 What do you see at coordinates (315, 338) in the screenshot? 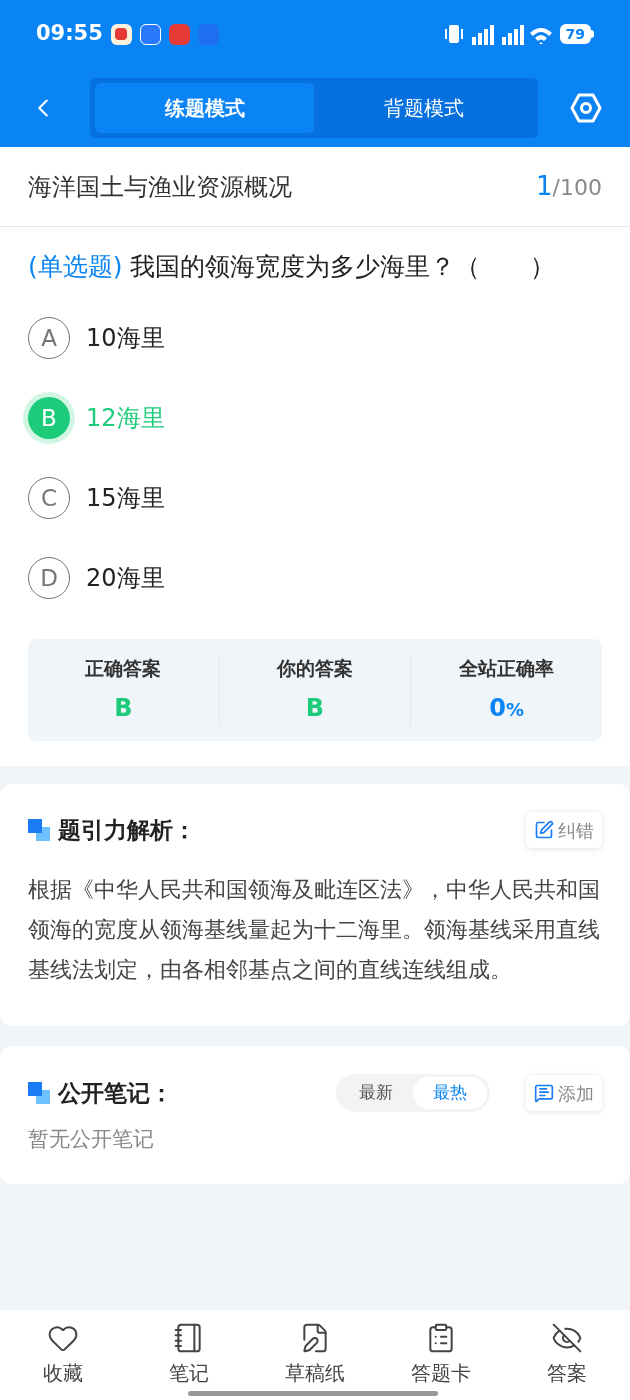
I see `answer-option: A 10海里` at bounding box center [315, 338].